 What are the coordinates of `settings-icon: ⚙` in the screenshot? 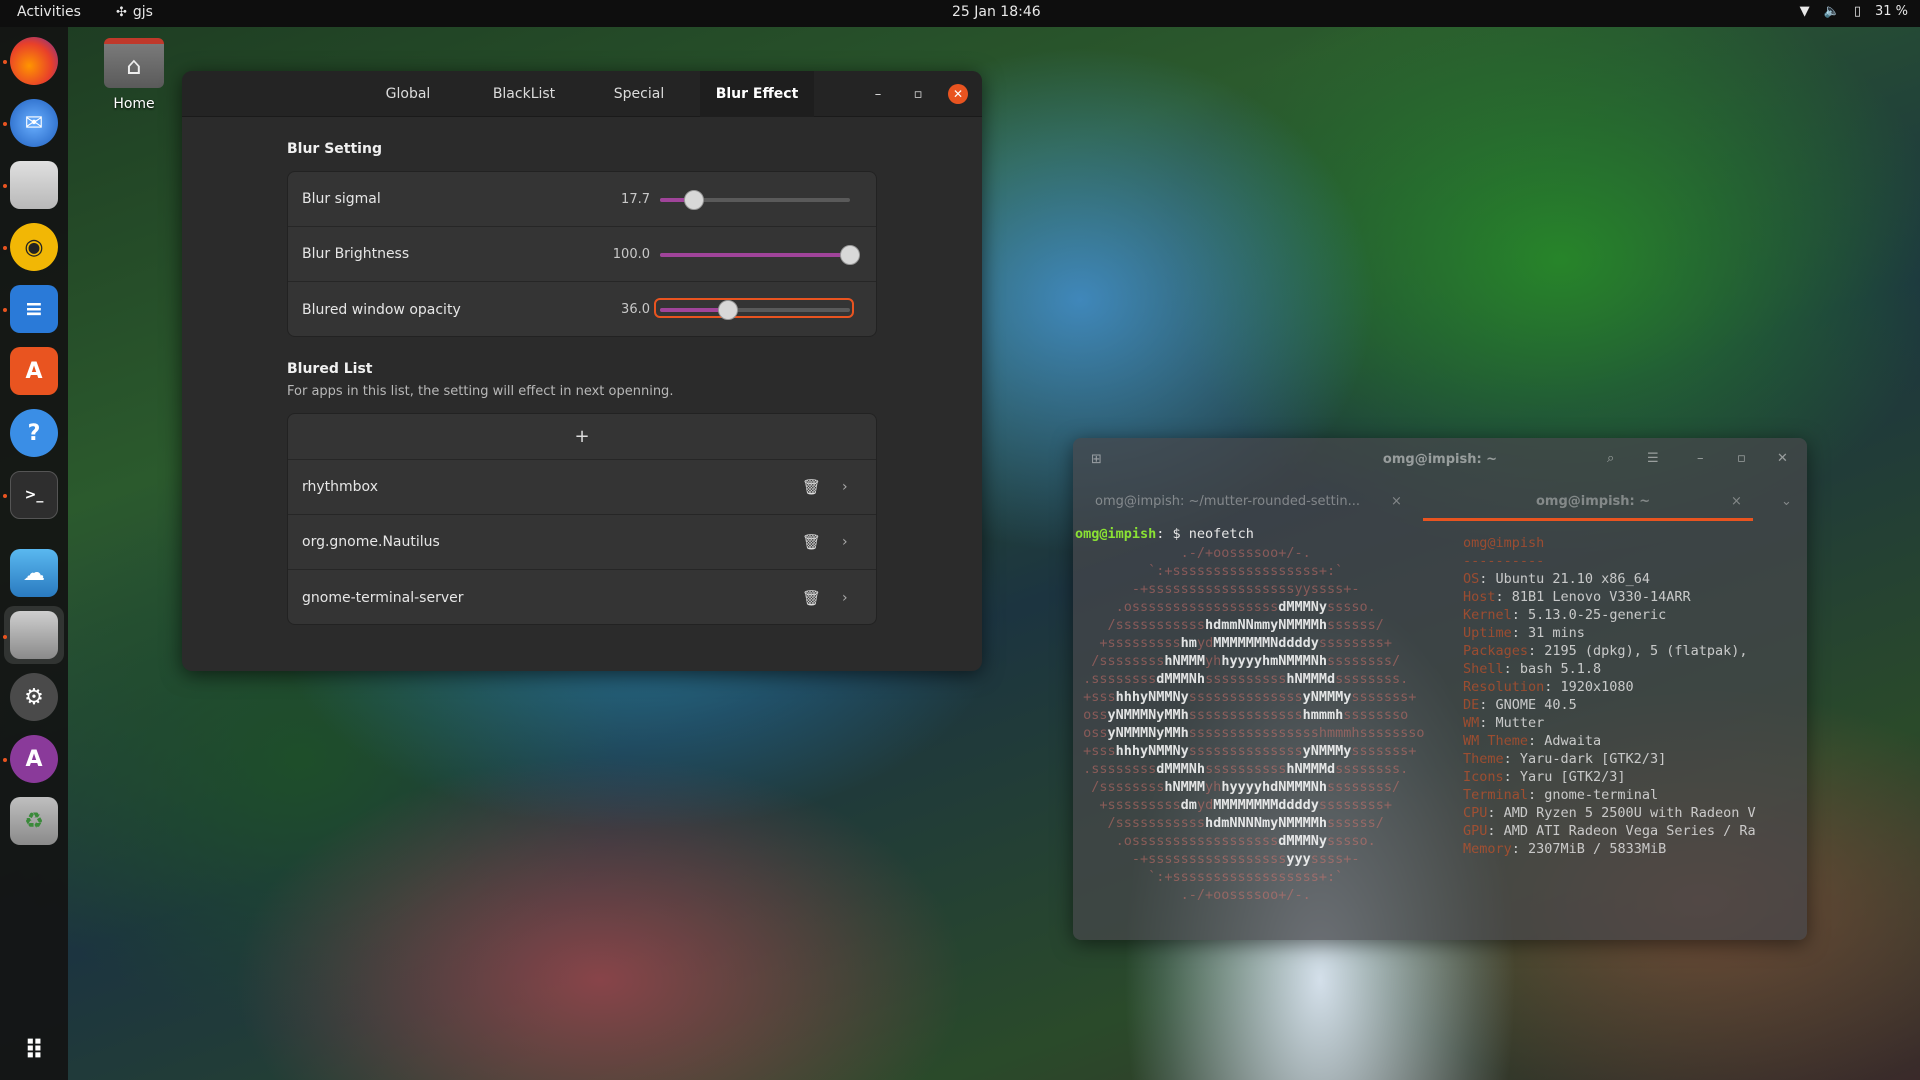 It's located at (34, 697).